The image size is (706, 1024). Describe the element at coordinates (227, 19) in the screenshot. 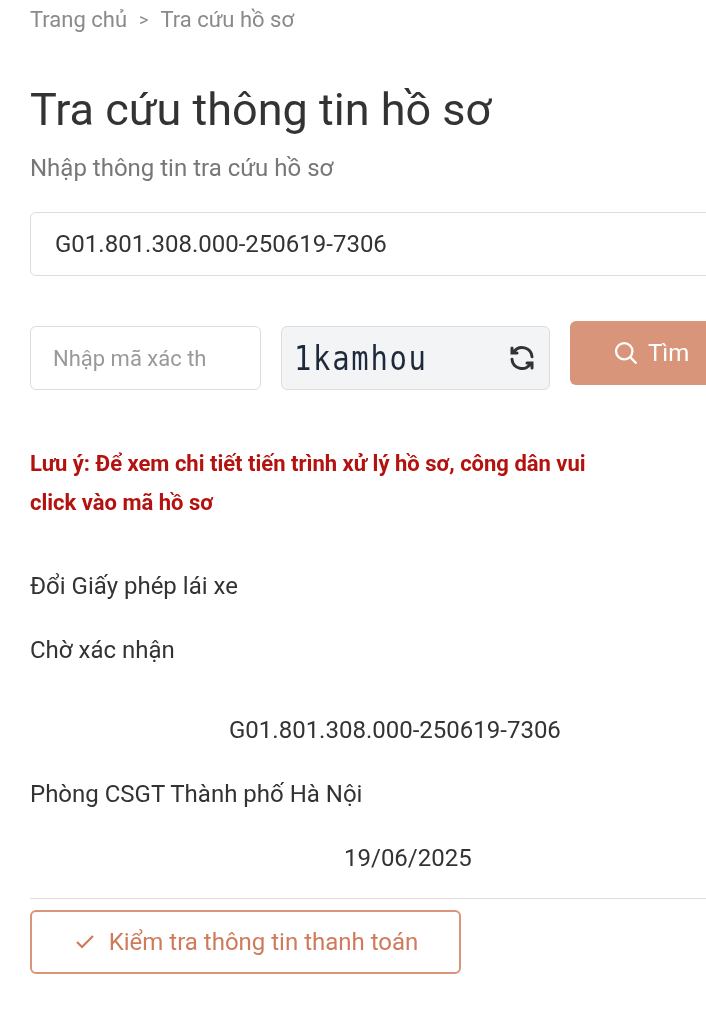

I see `breadcrumb-link: Tra cứu hồ sơ` at that location.